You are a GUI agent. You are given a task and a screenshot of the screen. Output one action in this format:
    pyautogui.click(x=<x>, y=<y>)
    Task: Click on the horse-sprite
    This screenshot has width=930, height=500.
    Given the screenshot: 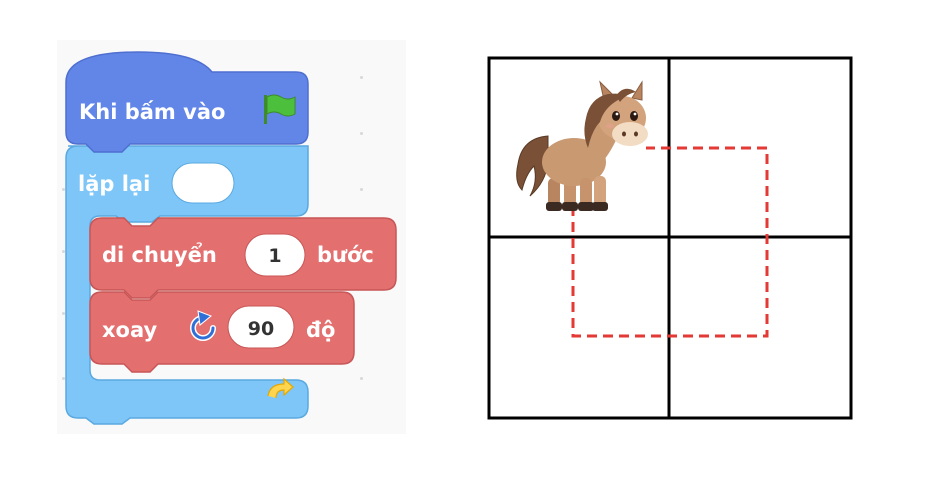 What is the action you would take?
    pyautogui.click(x=582, y=145)
    